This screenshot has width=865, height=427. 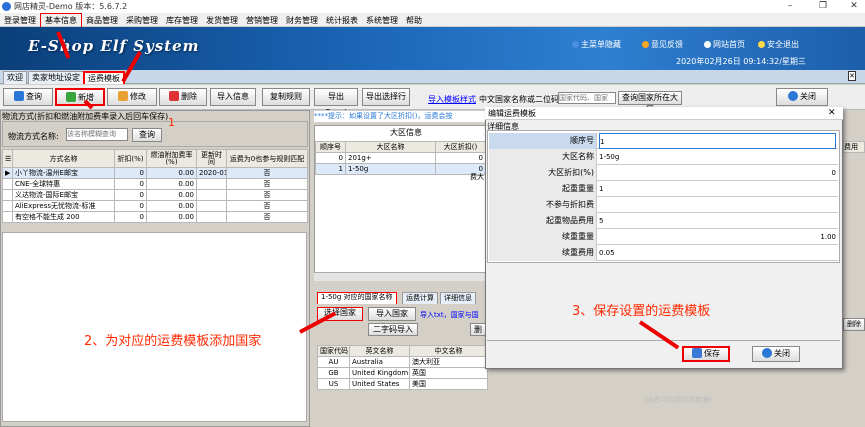 I want to click on col-zero-freight-match: 运费为0也参与规则匹配, so click(x=267, y=158).